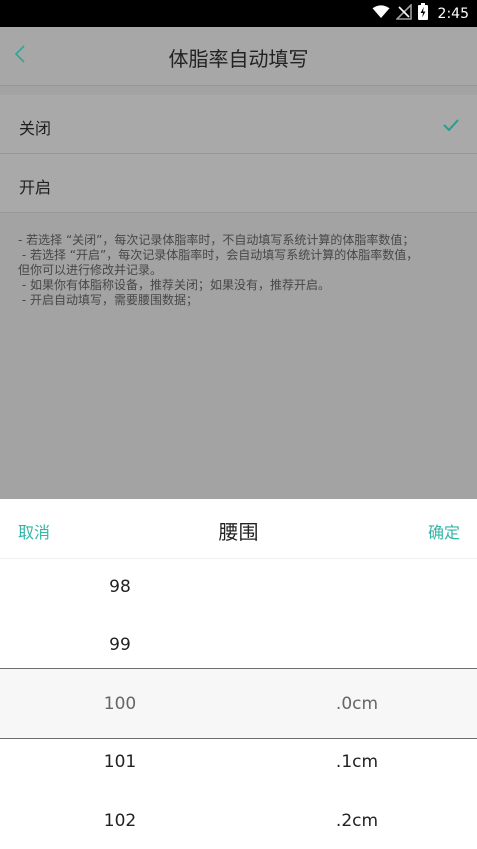 Image resolution: width=477 pixels, height=849 pixels. I want to click on note-line: - 如果你有体脂称设备，推荐关闭；如果没有，推荐开启。, so click(174, 285).